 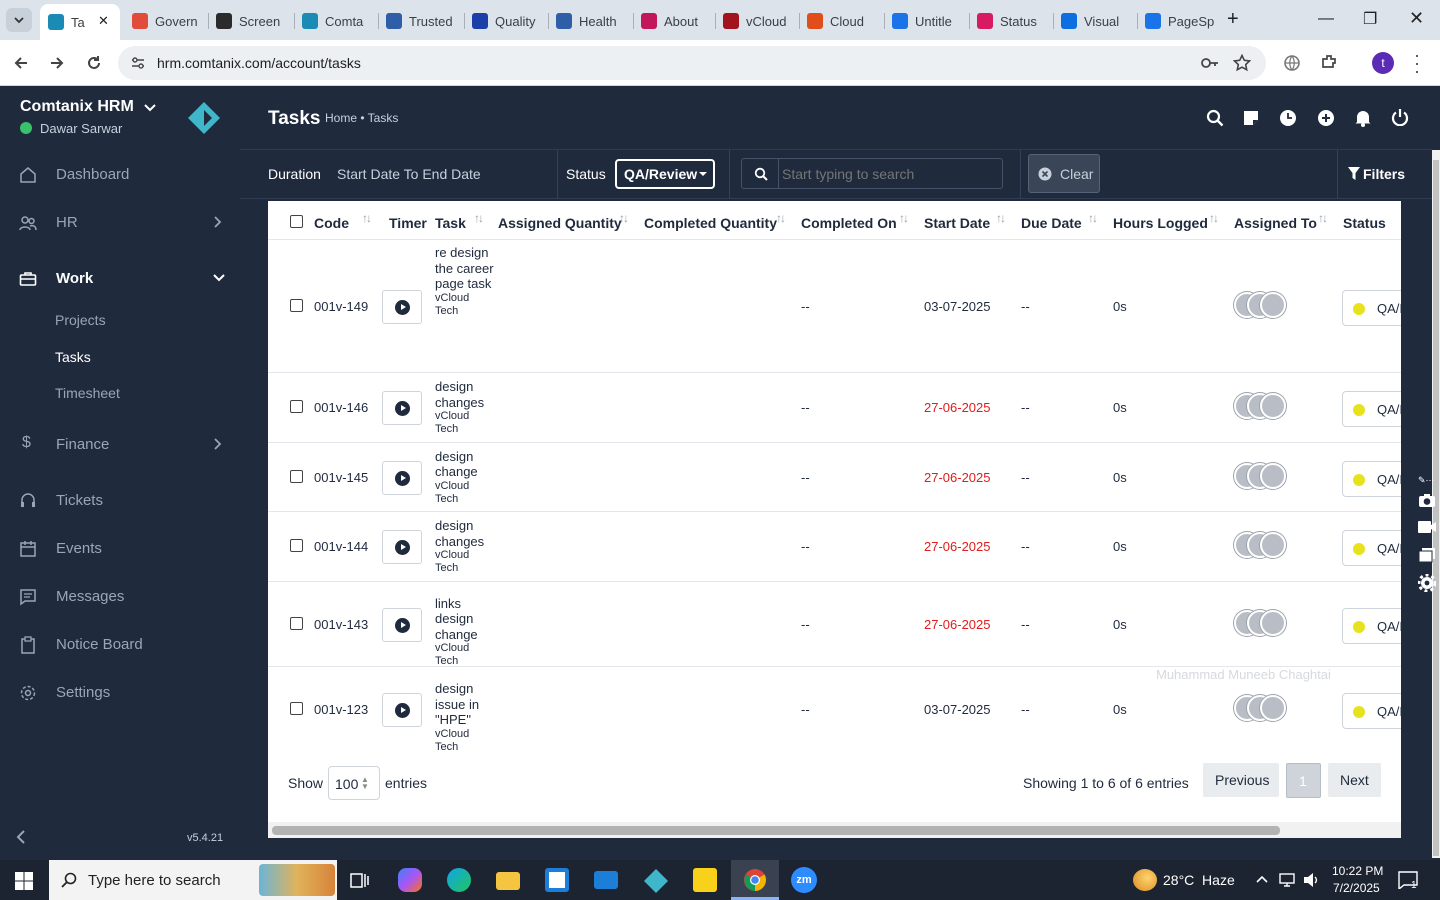 I want to click on network-icon, so click(x=1287, y=880).